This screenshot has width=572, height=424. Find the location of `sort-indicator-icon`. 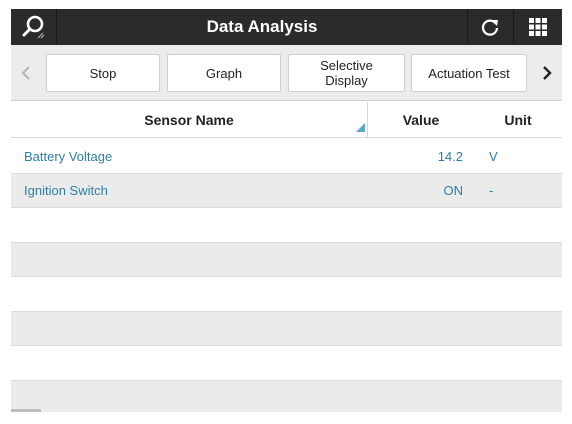

sort-indicator-icon is located at coordinates (360, 127).